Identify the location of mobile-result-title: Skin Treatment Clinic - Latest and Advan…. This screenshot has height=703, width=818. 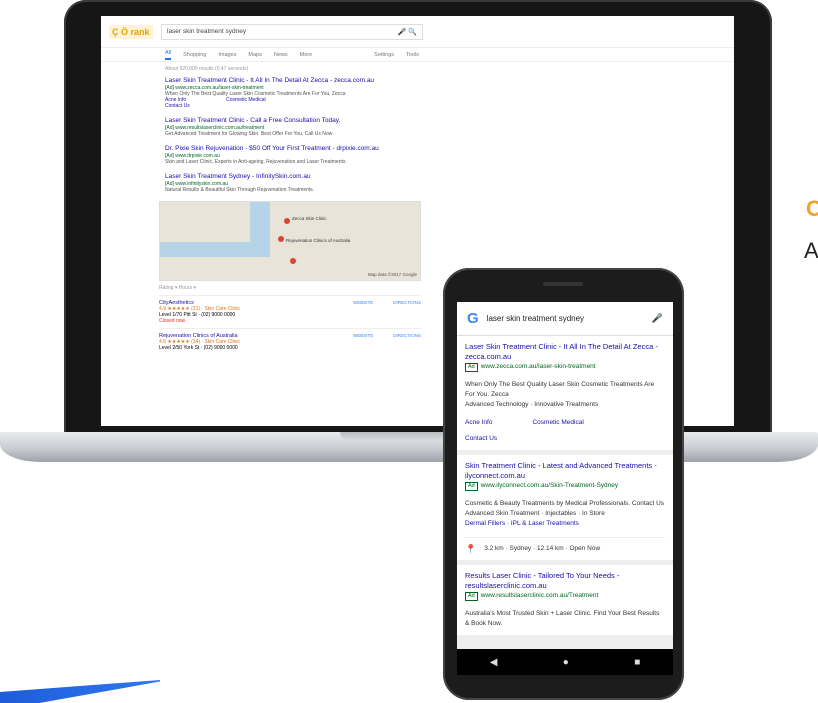
(565, 471).